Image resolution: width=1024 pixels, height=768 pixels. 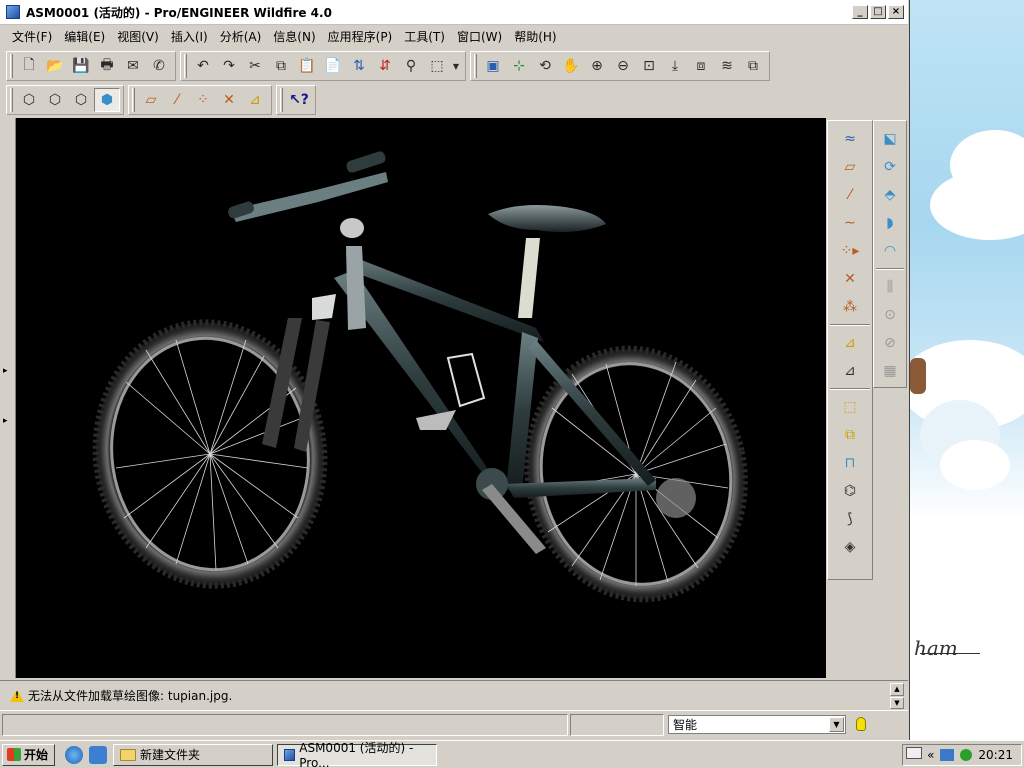 What do you see at coordinates (437, 66) in the screenshot?
I see `select-box-icon: ⬚` at bounding box center [437, 66].